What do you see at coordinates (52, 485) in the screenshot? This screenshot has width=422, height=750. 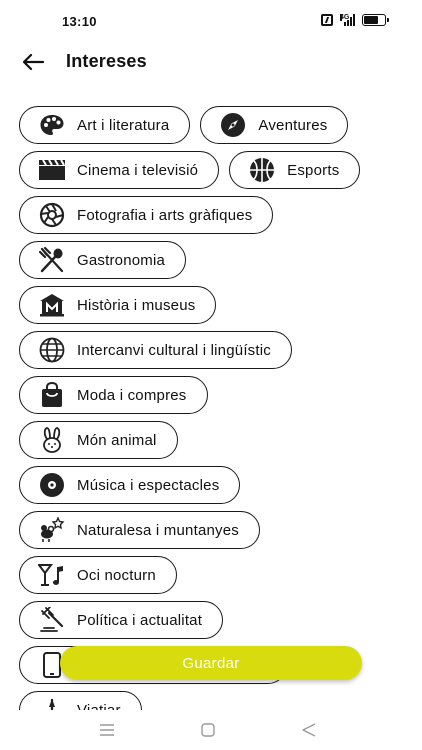 I see `vinyl-record-icon` at bounding box center [52, 485].